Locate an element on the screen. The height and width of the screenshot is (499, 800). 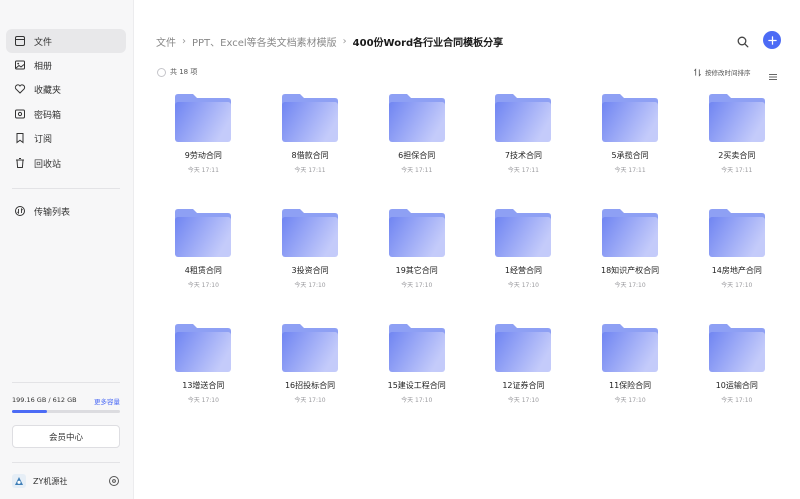
add-button is located at coordinates (772, 40).